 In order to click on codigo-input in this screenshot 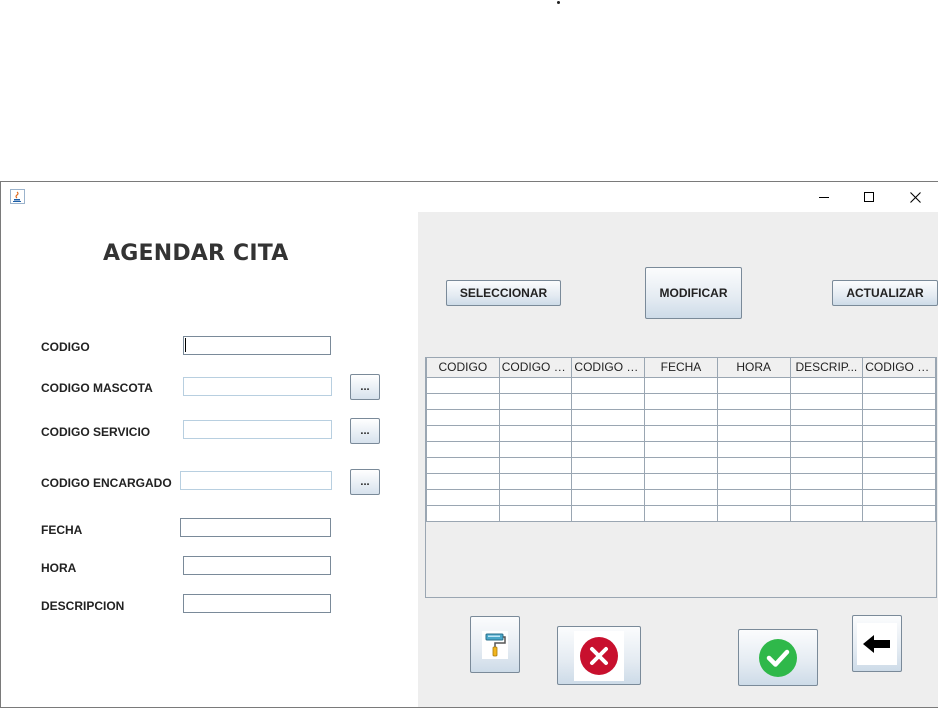, I will do `click(257, 345)`.